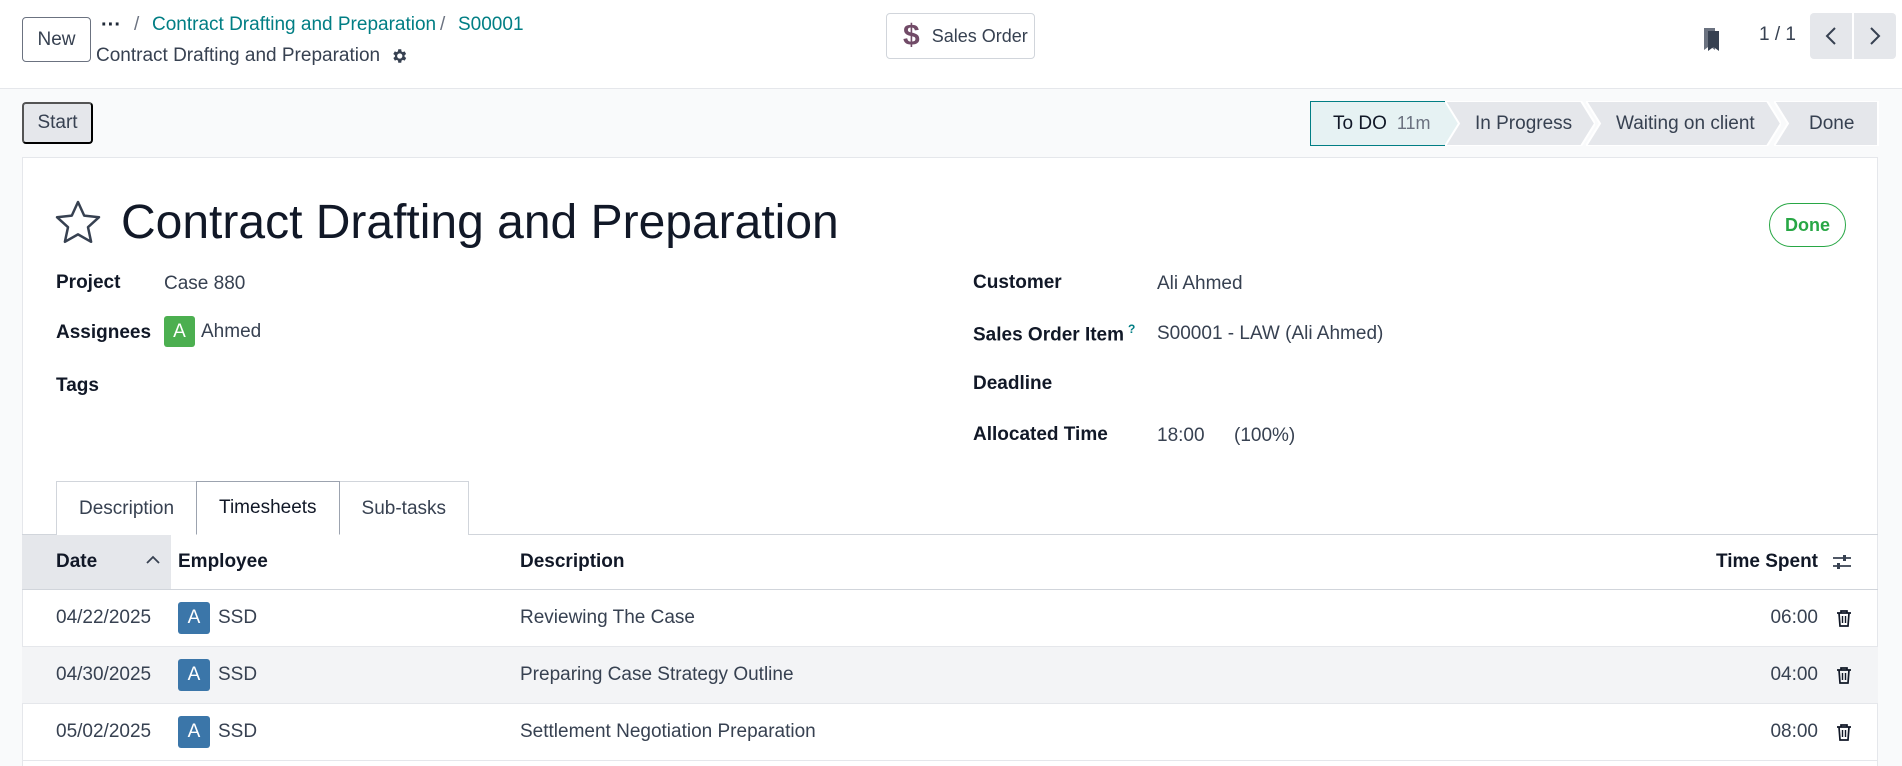 This screenshot has height=766, width=1902. What do you see at coordinates (1265, 435) in the screenshot?
I see `allocated-time-percent: (100%)` at bounding box center [1265, 435].